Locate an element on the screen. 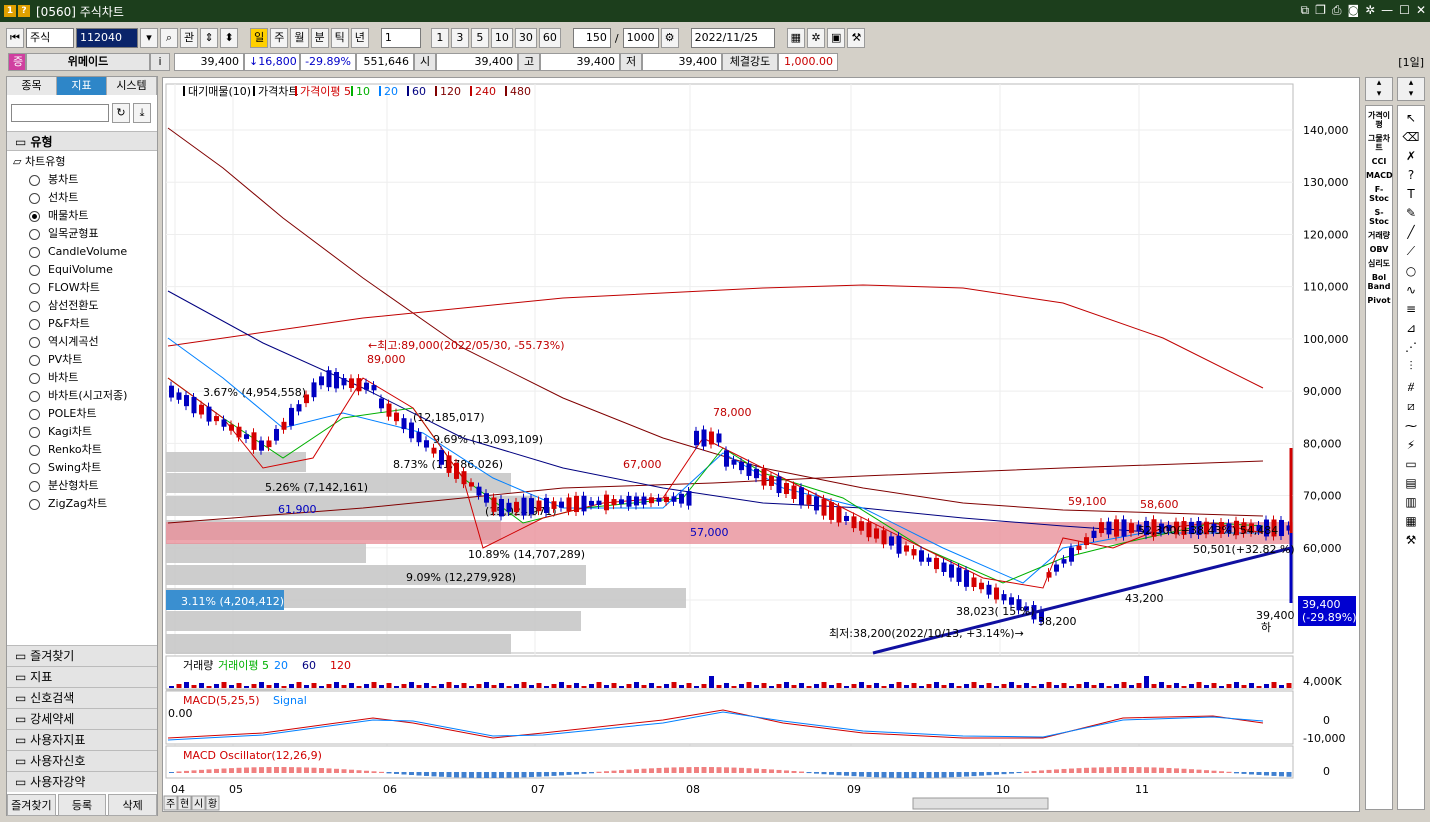  search-icon: ⌕ is located at coordinates (169, 38).